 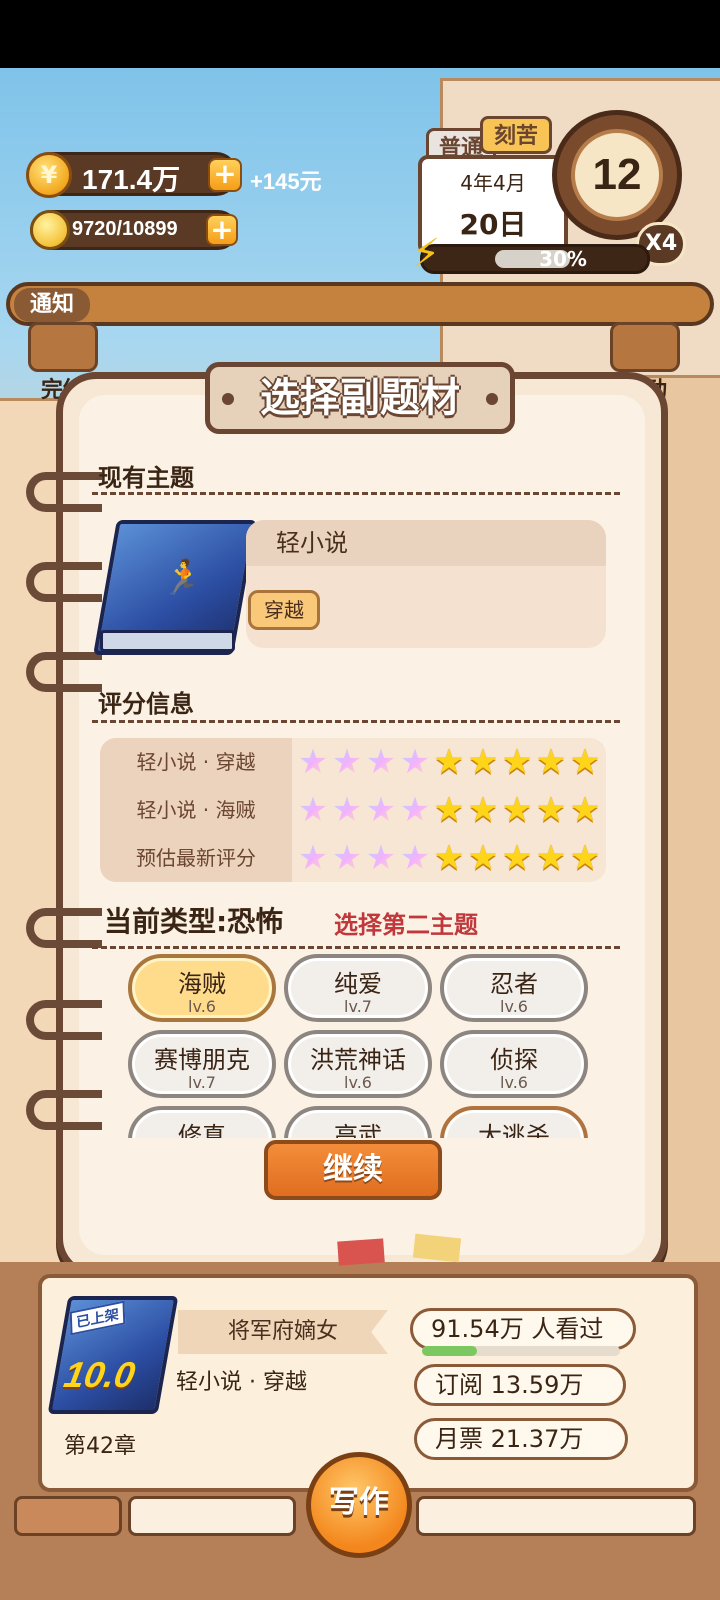 What do you see at coordinates (360, 398) in the screenshot?
I see `dialog-title: 选择副题材` at bounding box center [360, 398].